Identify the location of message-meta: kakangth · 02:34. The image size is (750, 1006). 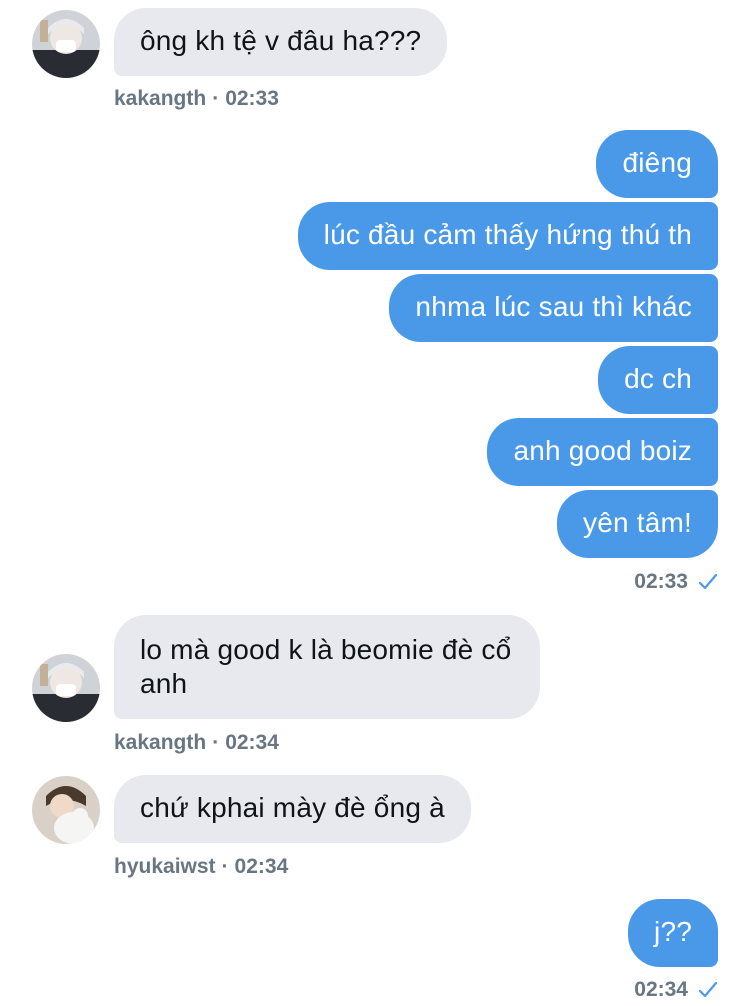
(196, 743).